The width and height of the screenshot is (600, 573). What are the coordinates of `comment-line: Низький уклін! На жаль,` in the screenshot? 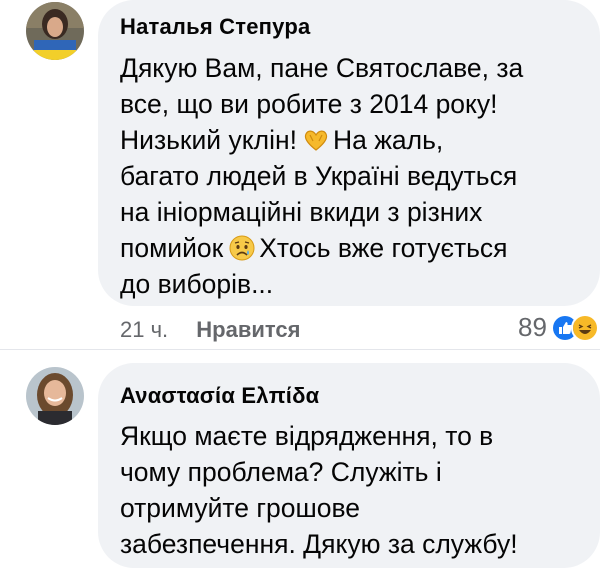 It's located at (321, 140).